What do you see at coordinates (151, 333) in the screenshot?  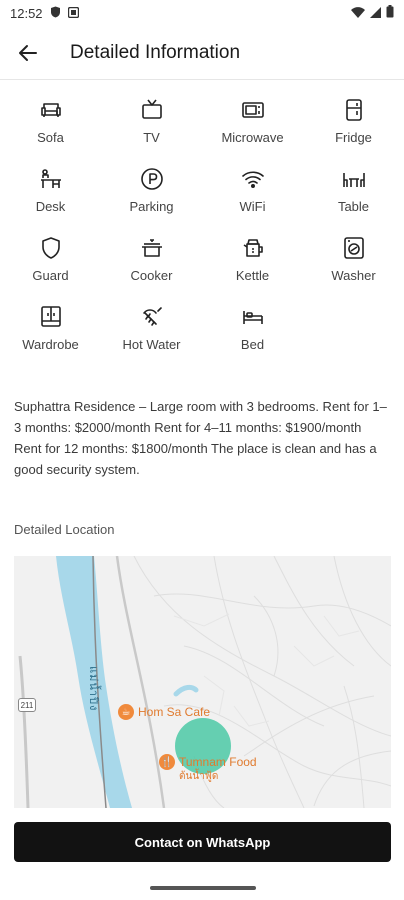 I see `amenity-hot-water: Hot Water` at bounding box center [151, 333].